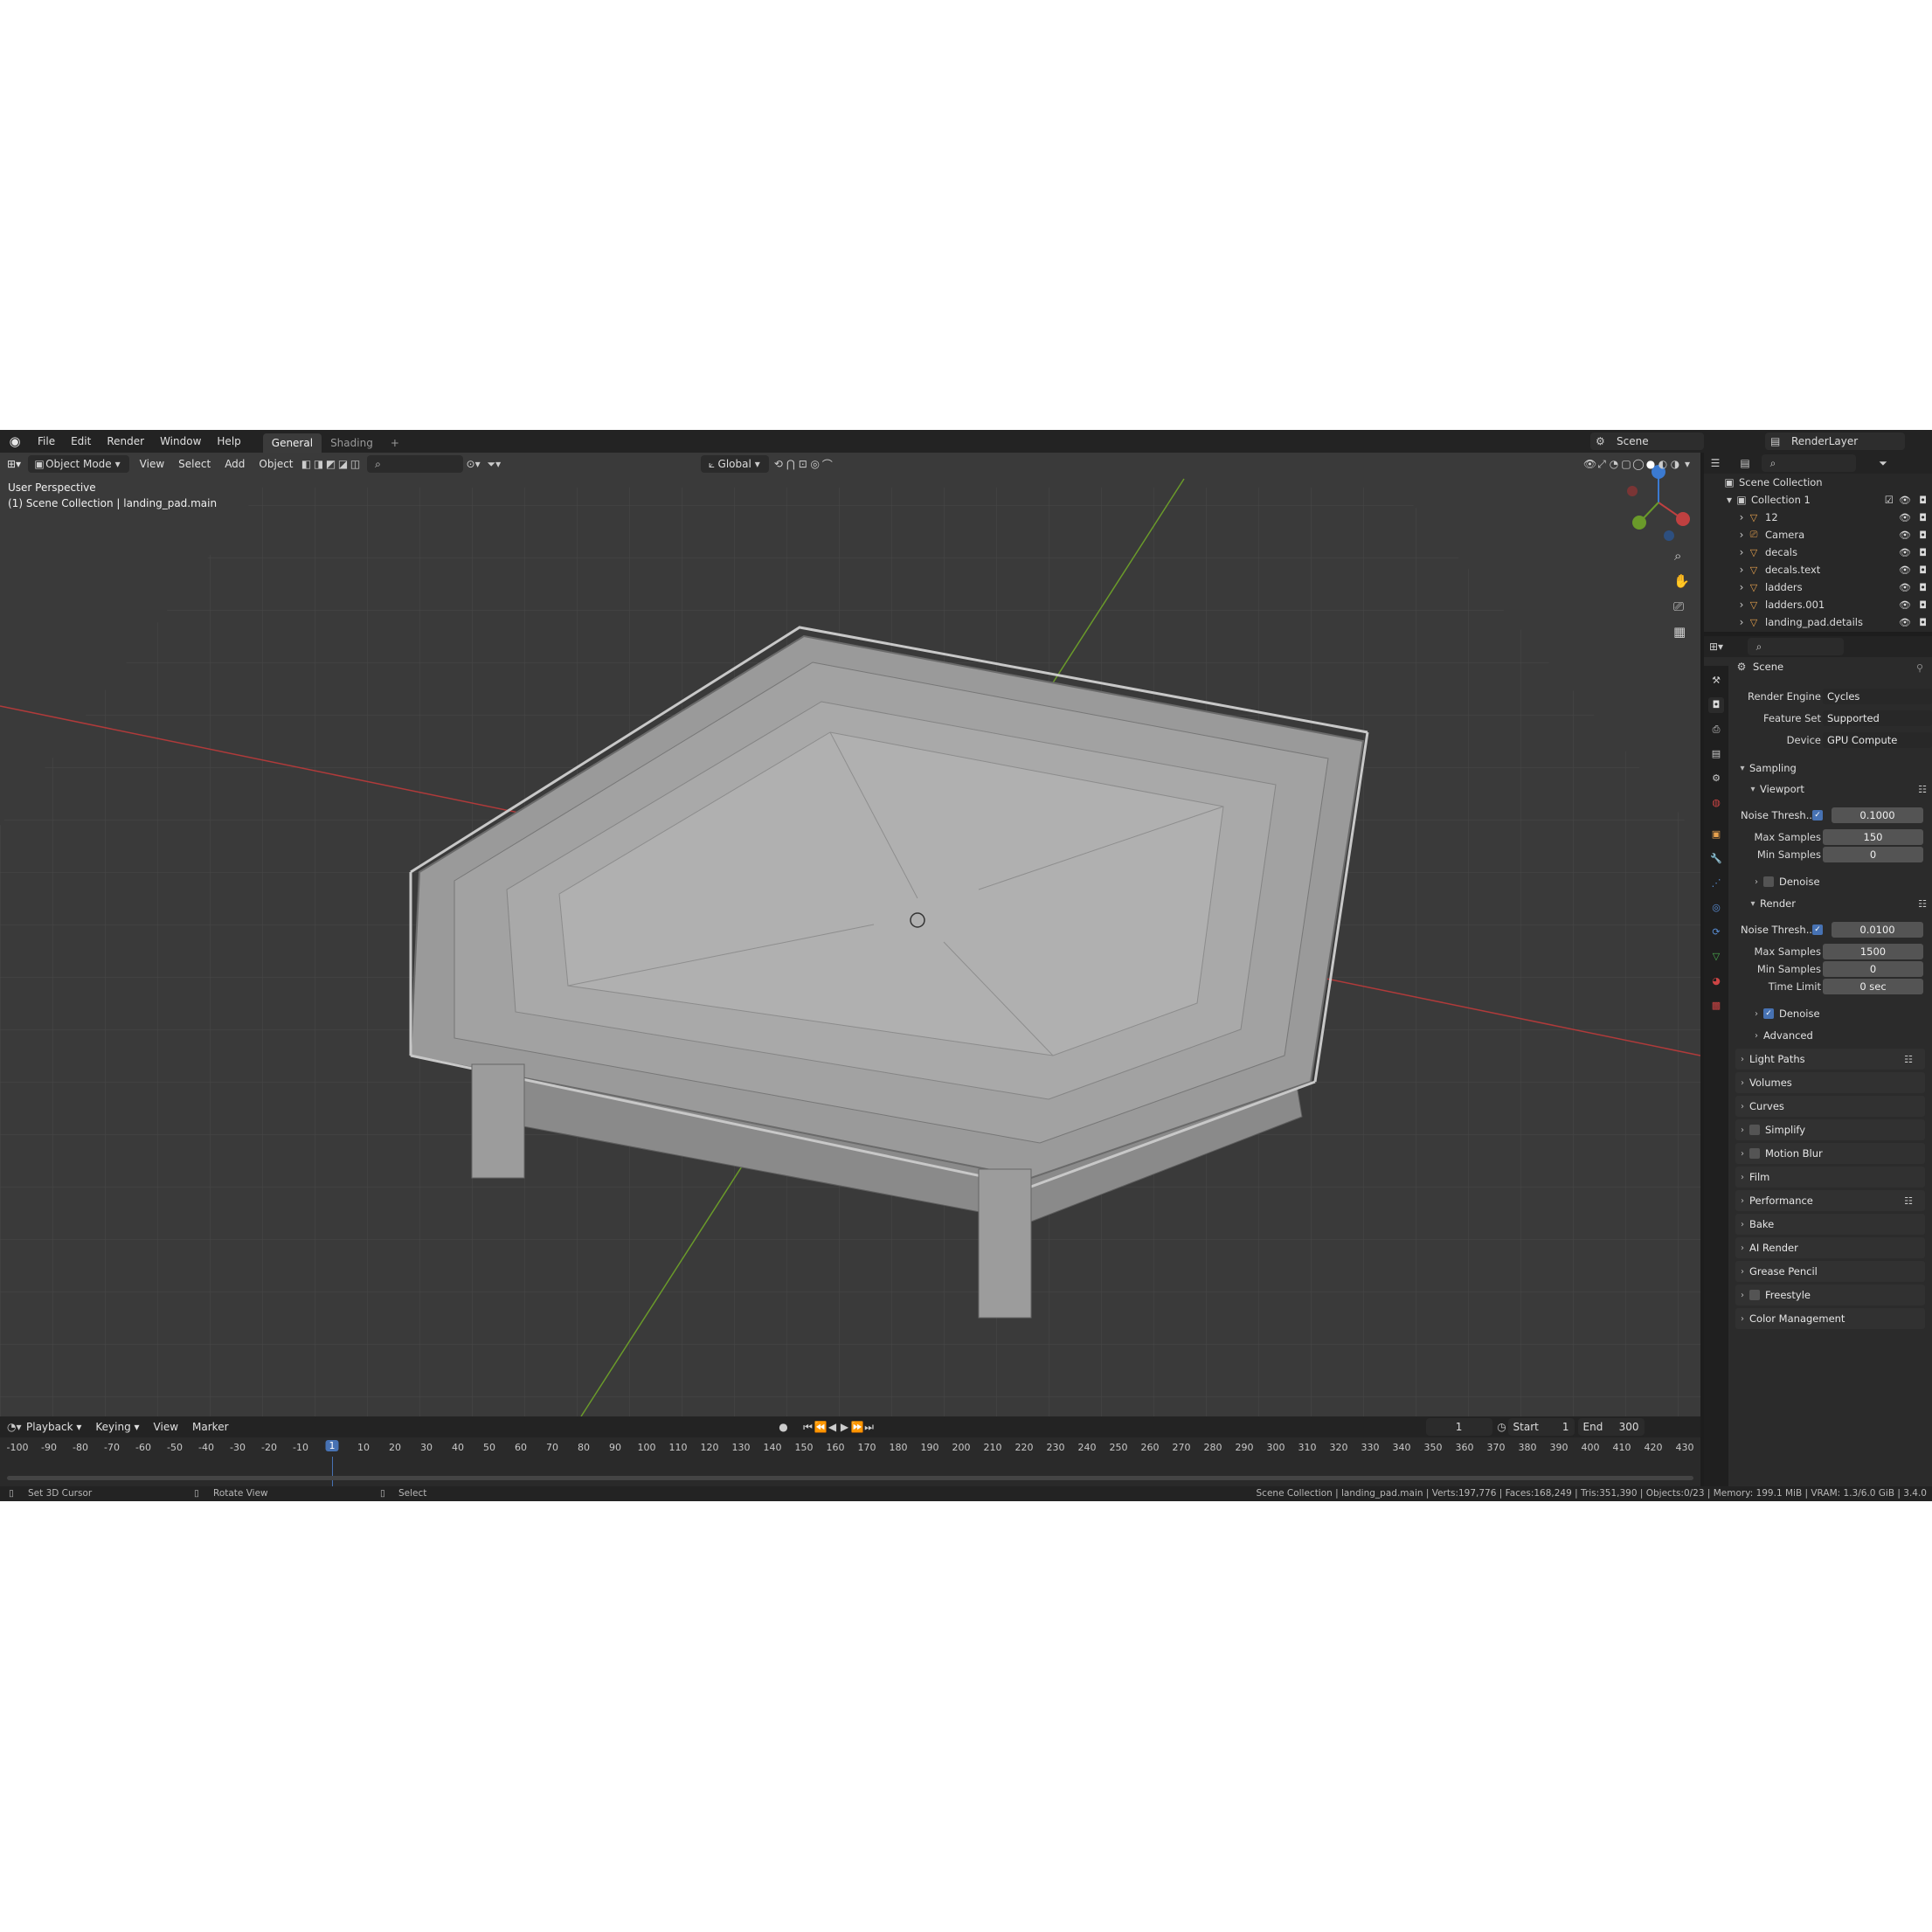 The height and width of the screenshot is (1932, 1932). I want to click on render-tab-icon: ◘, so click(1716, 705).